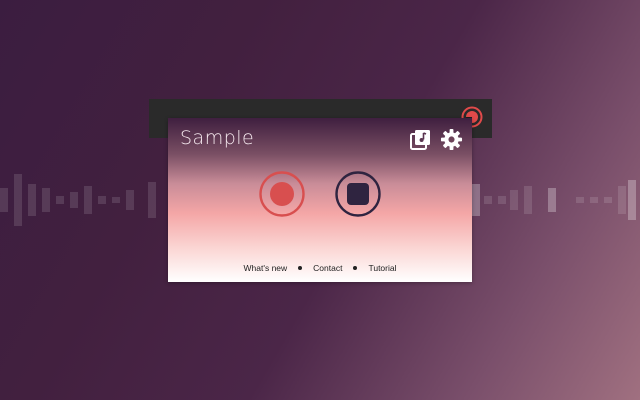  I want to click on footer-links: What's new Contact Tutorial, so click(320, 268).